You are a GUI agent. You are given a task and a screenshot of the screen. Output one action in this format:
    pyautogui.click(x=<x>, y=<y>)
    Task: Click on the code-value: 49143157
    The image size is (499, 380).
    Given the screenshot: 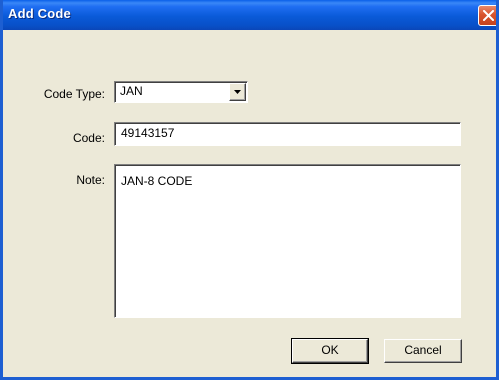 What is the action you would take?
    pyautogui.click(x=148, y=133)
    